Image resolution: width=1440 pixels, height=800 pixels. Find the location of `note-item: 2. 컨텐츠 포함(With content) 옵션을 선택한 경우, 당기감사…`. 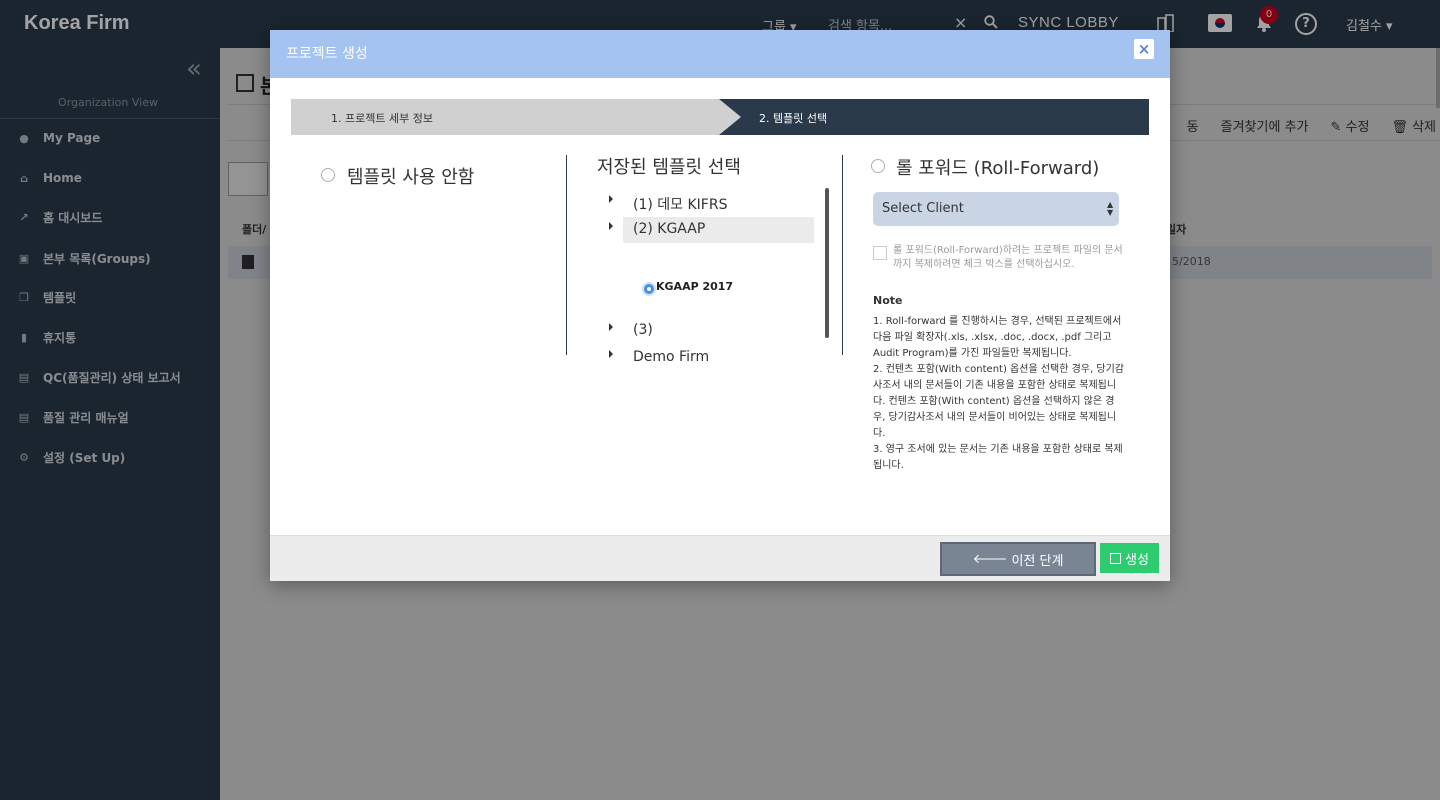

note-item: 2. 컨텐츠 포함(With content) 옵션을 선택한 경우, 당기감사… is located at coordinates (998, 401).